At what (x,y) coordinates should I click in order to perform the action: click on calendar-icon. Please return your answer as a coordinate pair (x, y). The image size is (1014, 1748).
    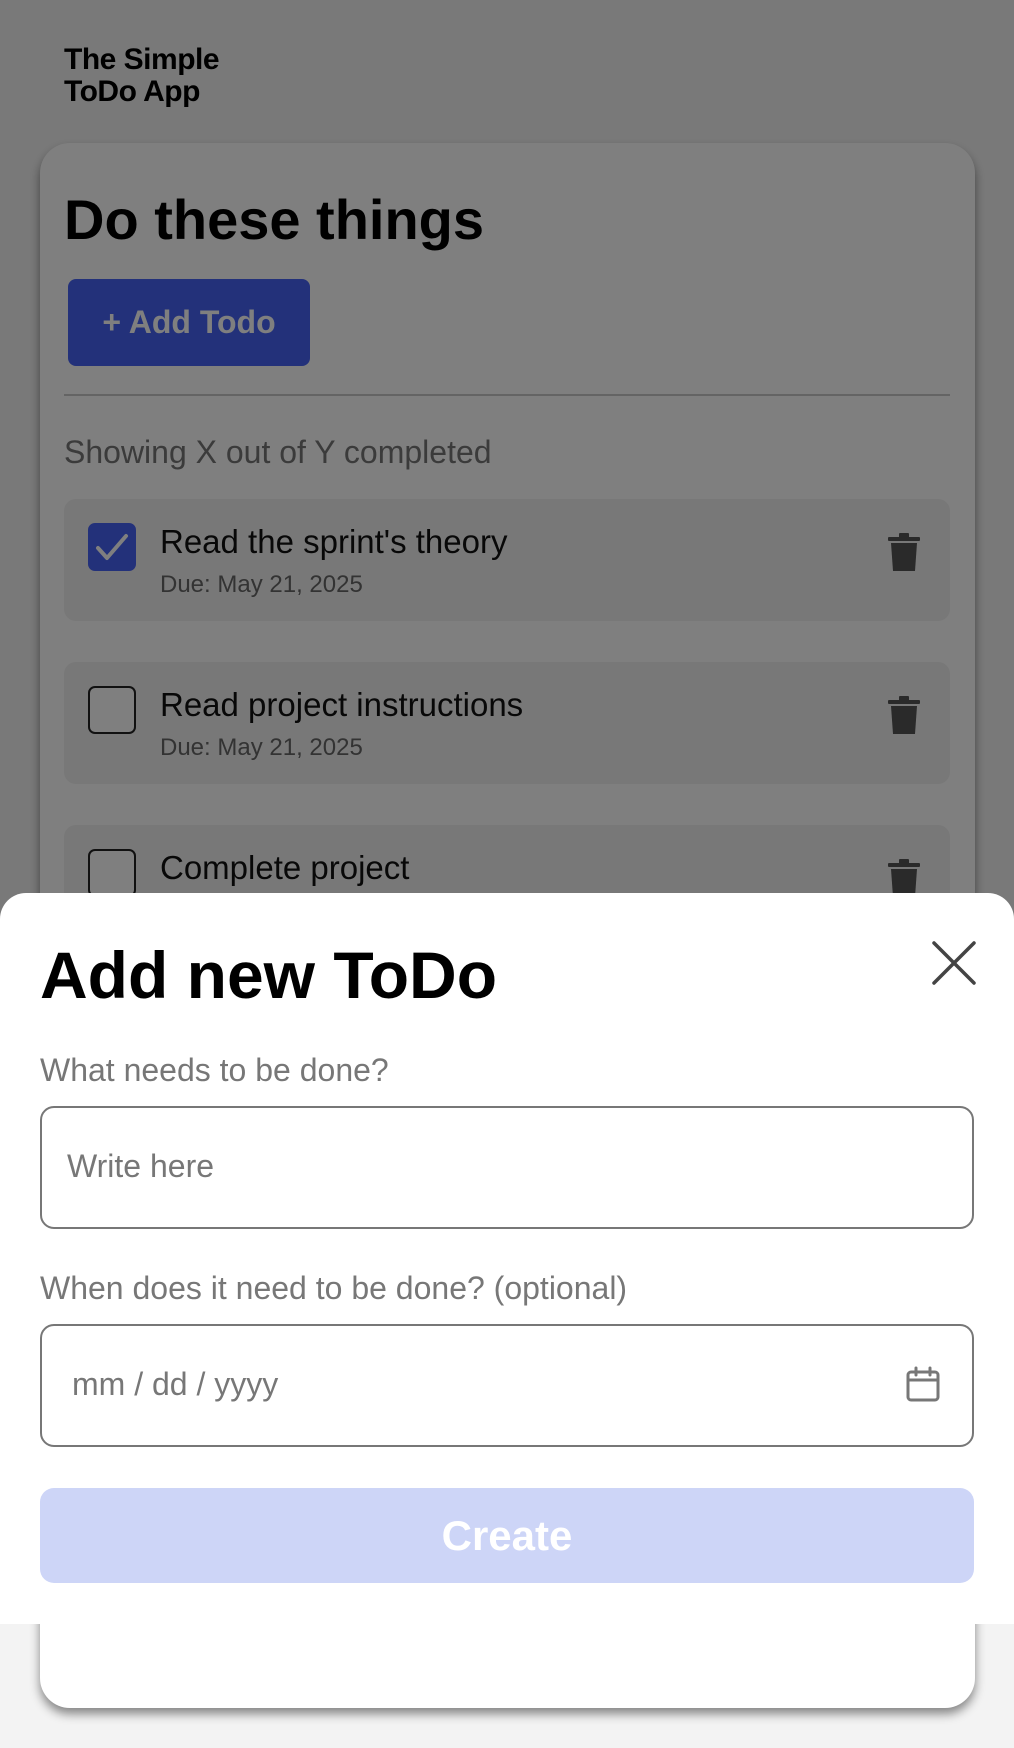
    Looking at the image, I should click on (923, 1384).